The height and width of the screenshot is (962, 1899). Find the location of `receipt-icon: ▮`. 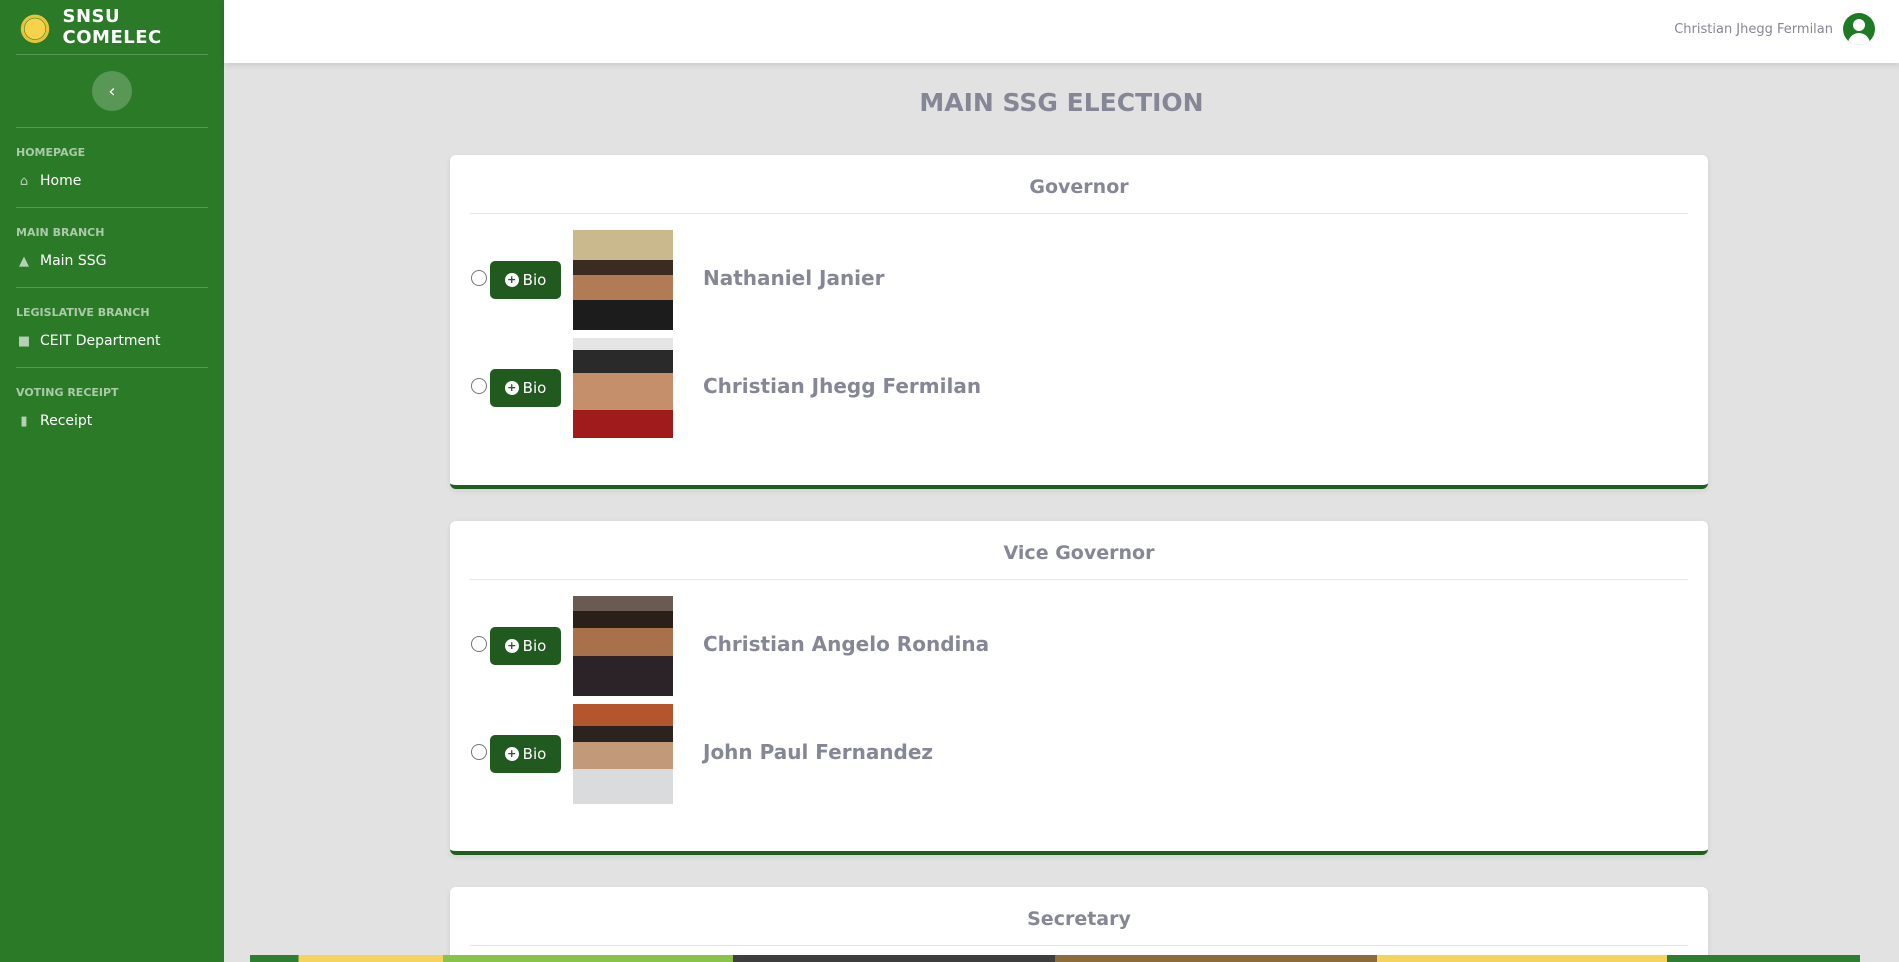

receipt-icon: ▮ is located at coordinates (24, 421).